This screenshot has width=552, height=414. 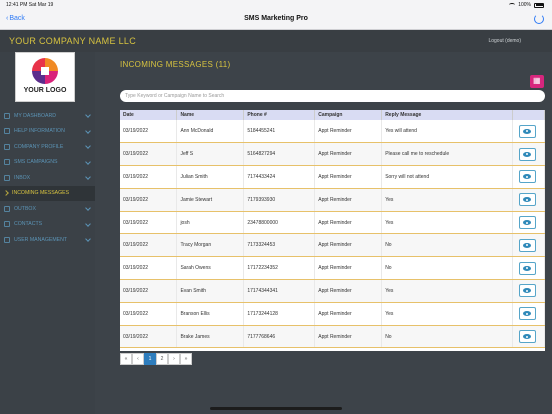 I want to click on grid-view-button, so click(x=537, y=81).